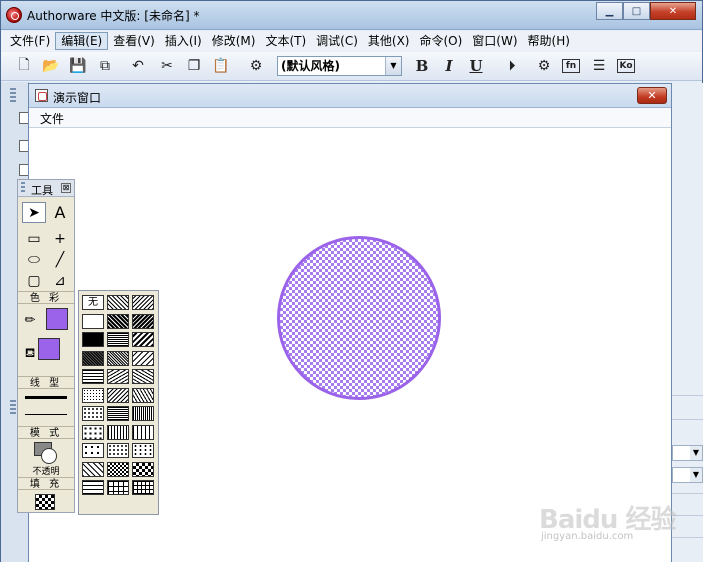 The image size is (703, 562). I want to click on run-icon: ⏵, so click(512, 66).